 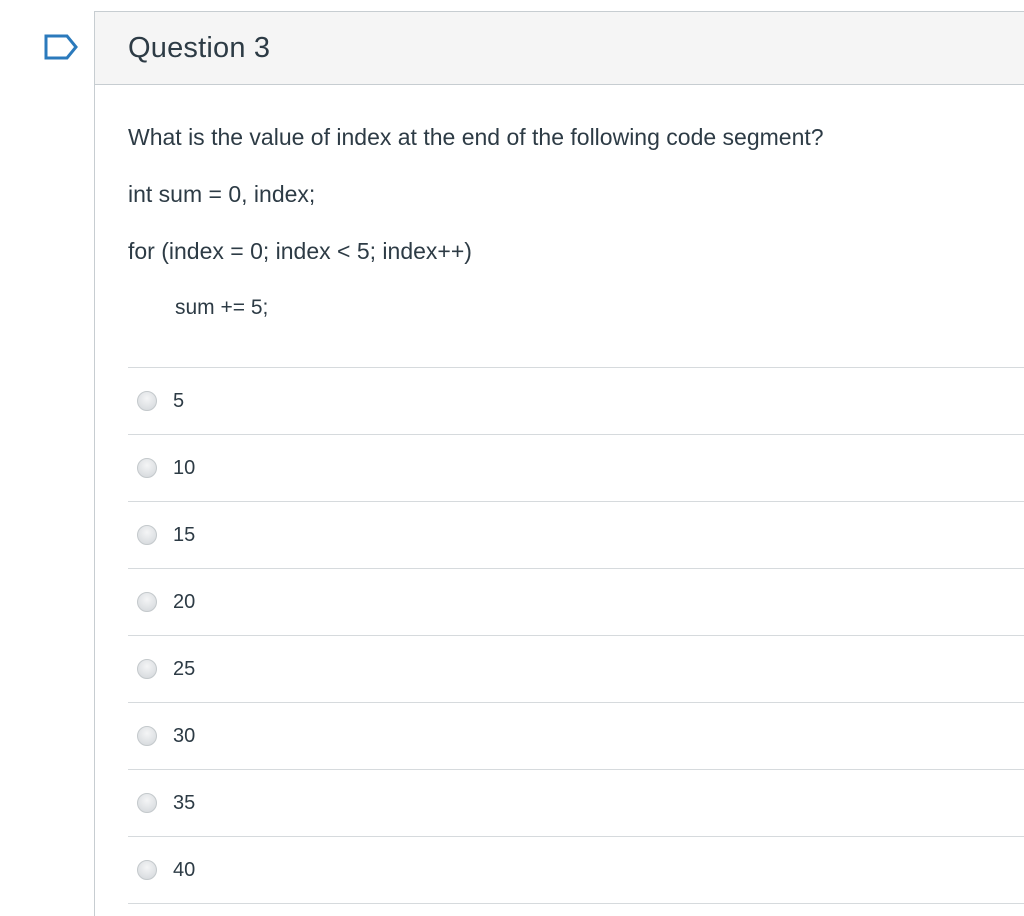 I want to click on answer-label: 20, so click(x=184, y=601).